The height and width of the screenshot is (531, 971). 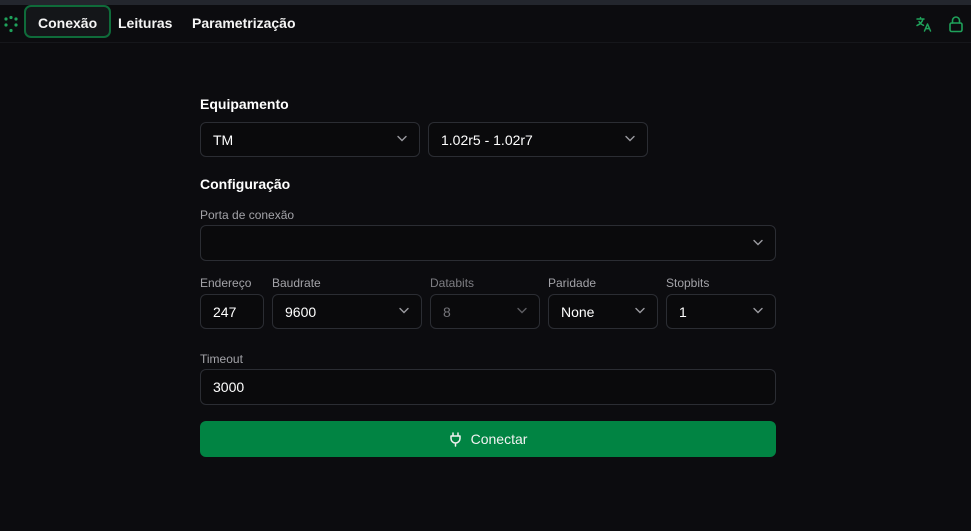 What do you see at coordinates (244, 104) in the screenshot?
I see `equipamento-heading: Equipamento` at bounding box center [244, 104].